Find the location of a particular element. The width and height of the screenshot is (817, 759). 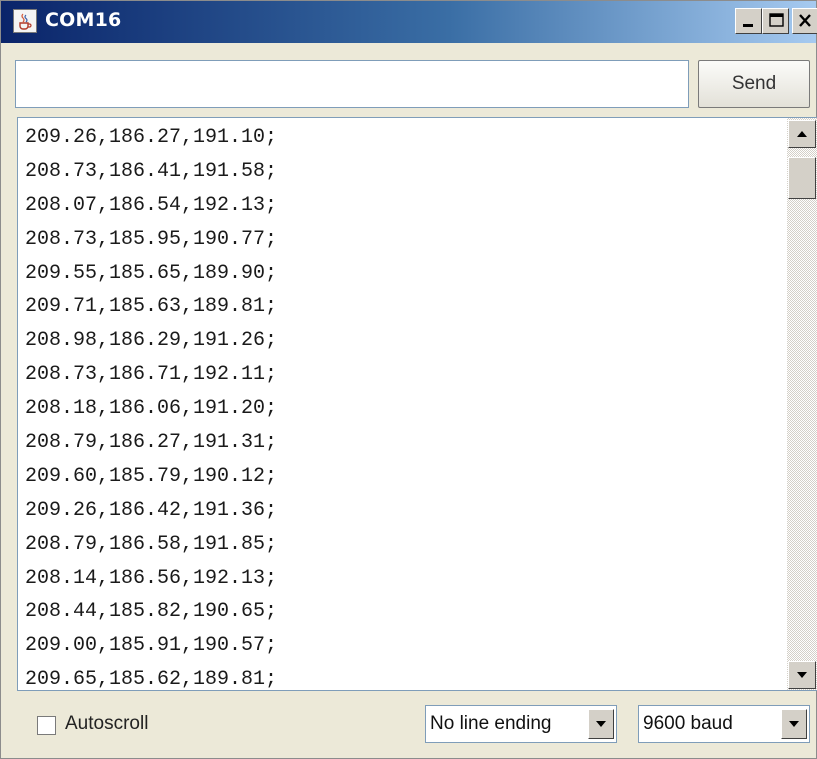

scroll-up-button is located at coordinates (802, 134).